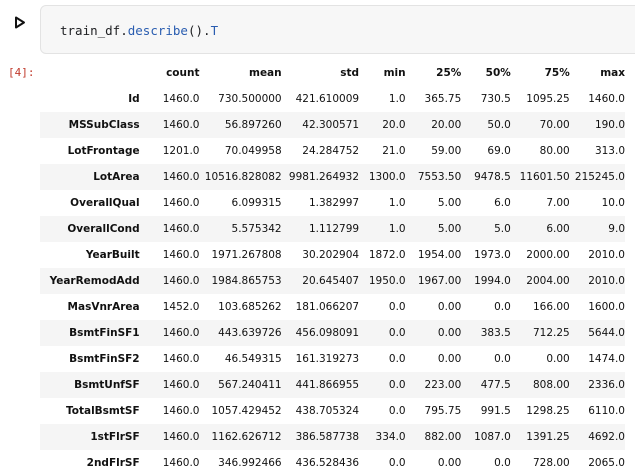 The height and width of the screenshot is (476, 635). I want to click on table-cell: 712.25, so click(551, 333).